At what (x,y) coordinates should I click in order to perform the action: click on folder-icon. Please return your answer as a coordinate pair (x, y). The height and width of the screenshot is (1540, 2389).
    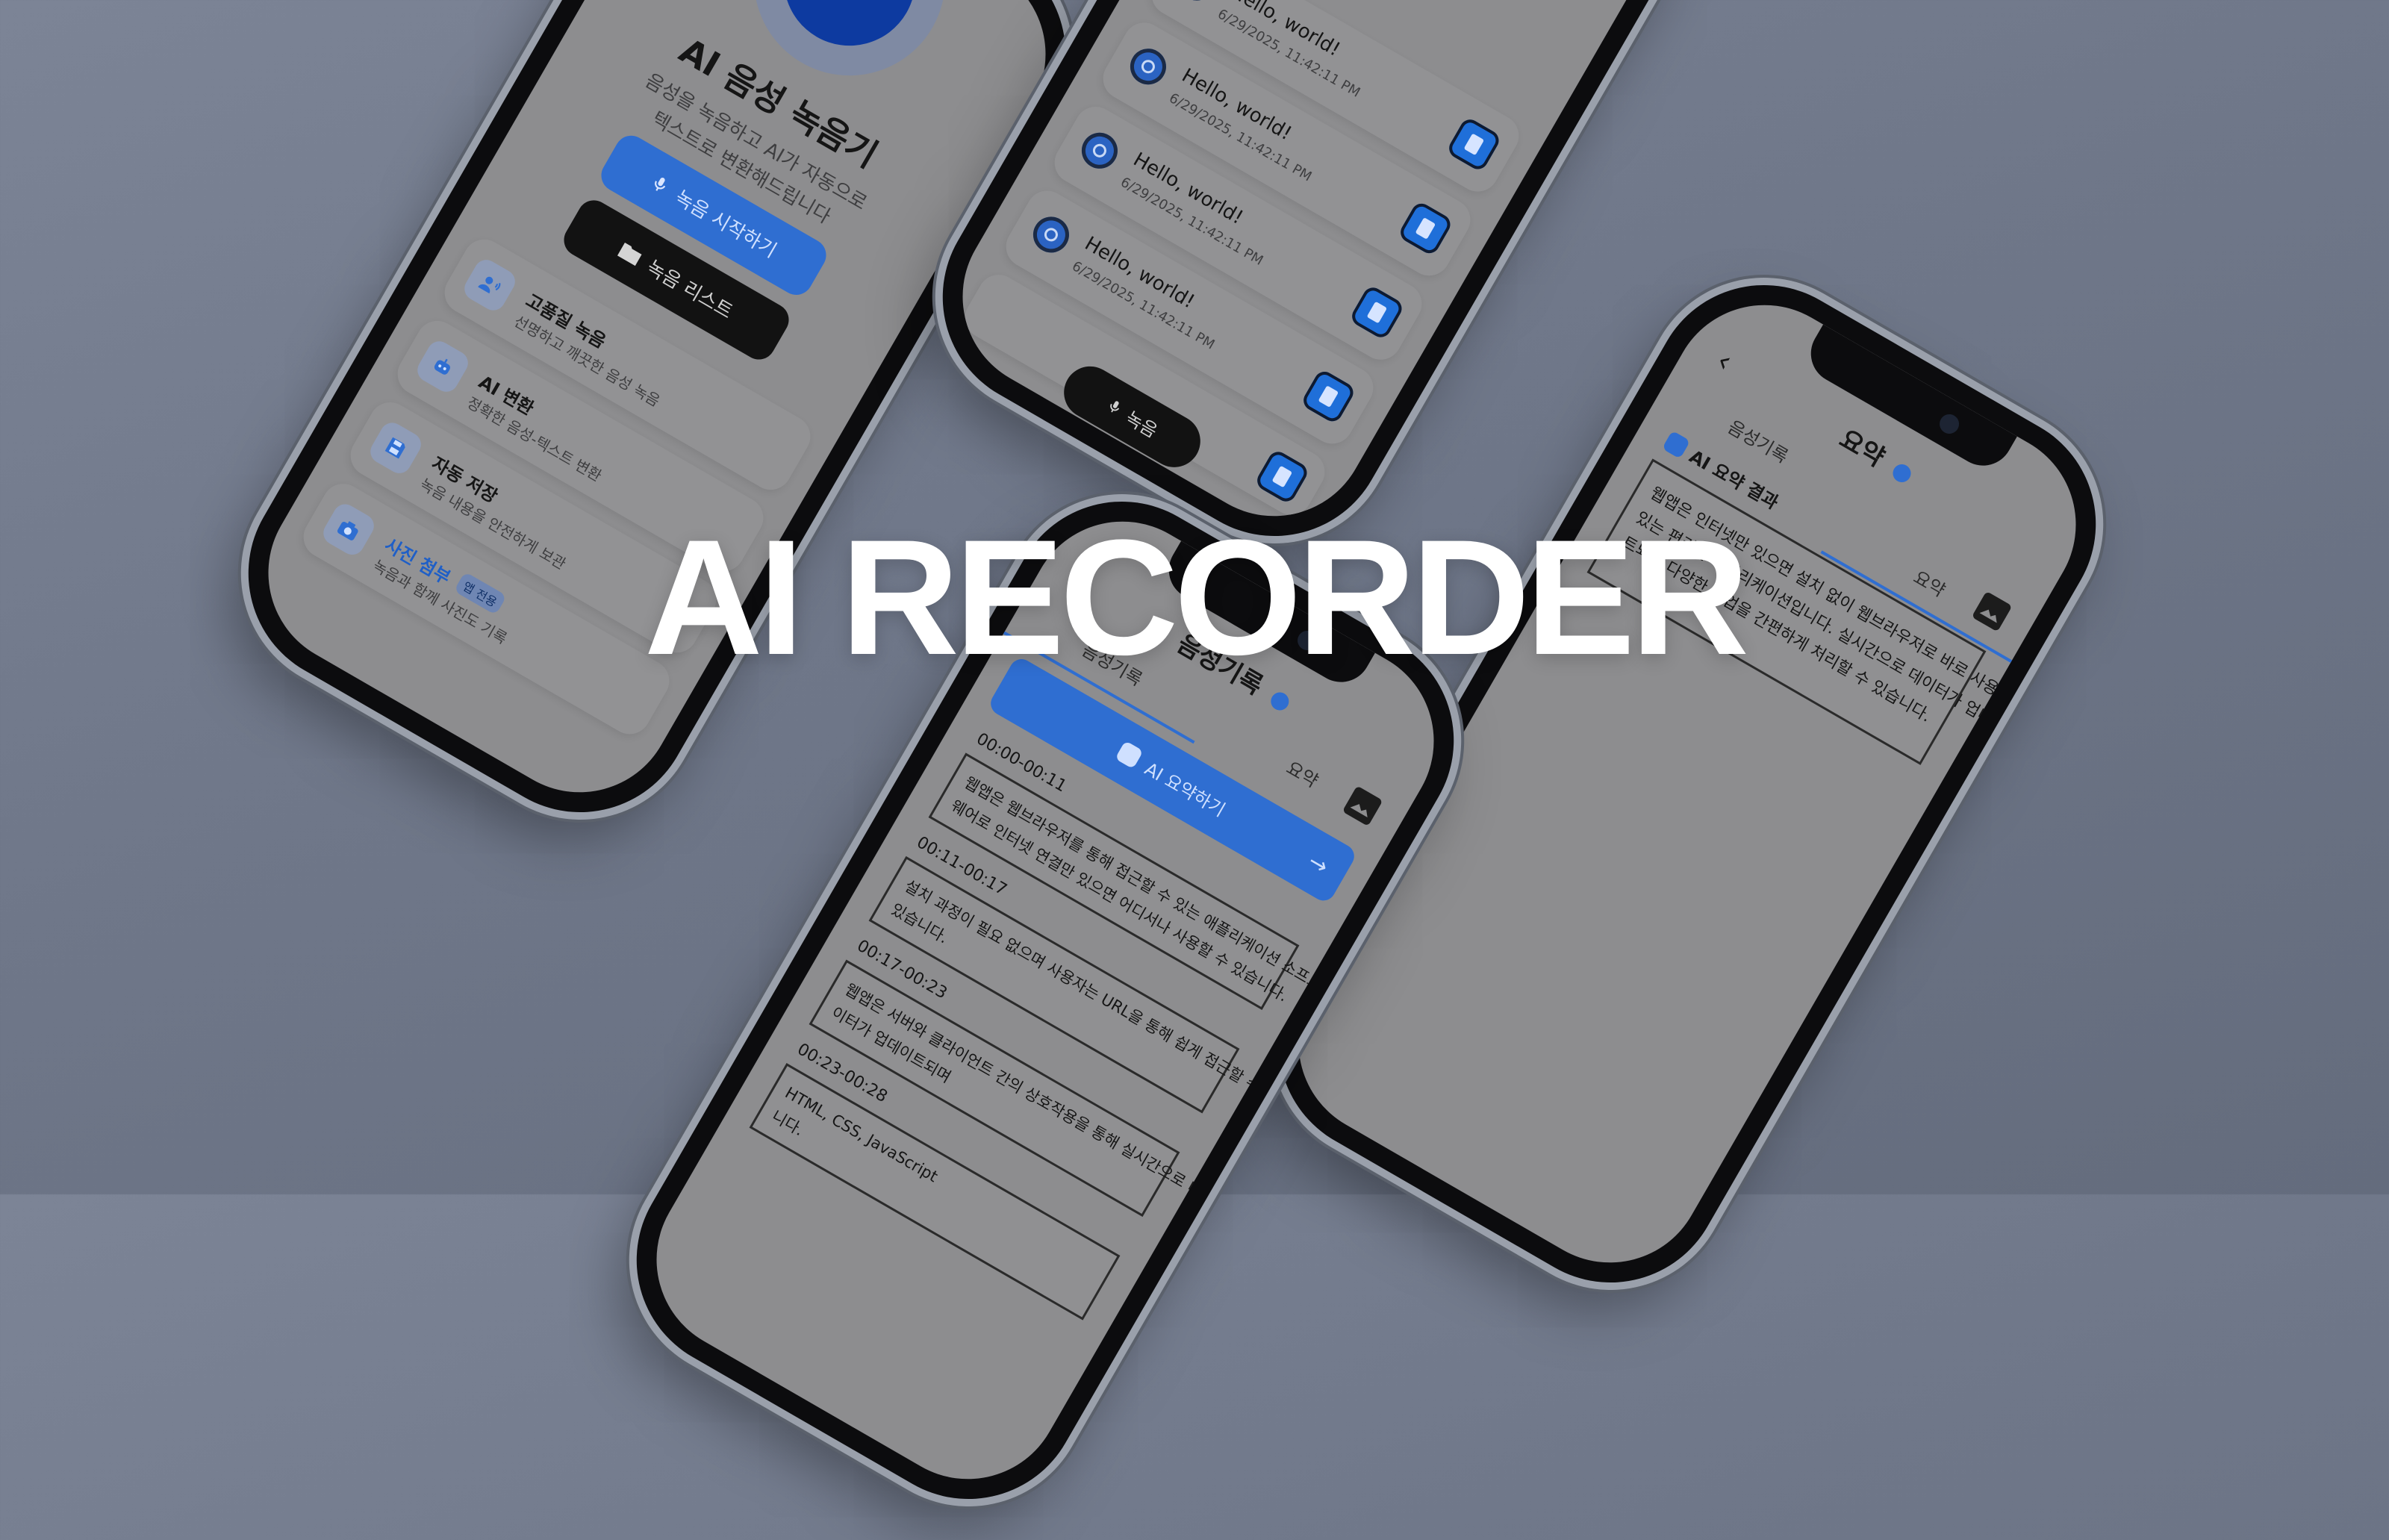
    Looking at the image, I should click on (631, 254).